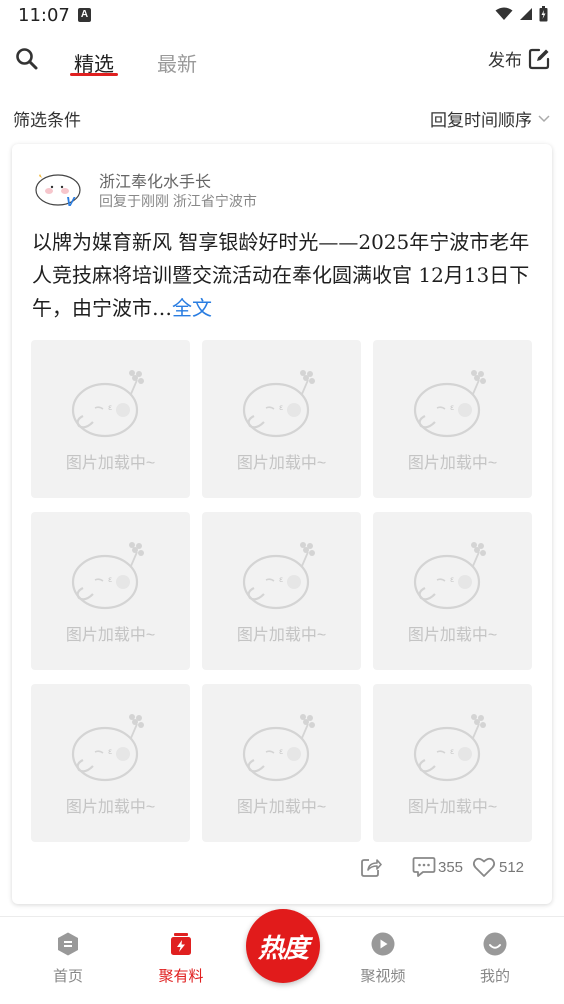 This screenshot has width=564, height=1004. I want to click on like-button: 512, so click(498, 867).